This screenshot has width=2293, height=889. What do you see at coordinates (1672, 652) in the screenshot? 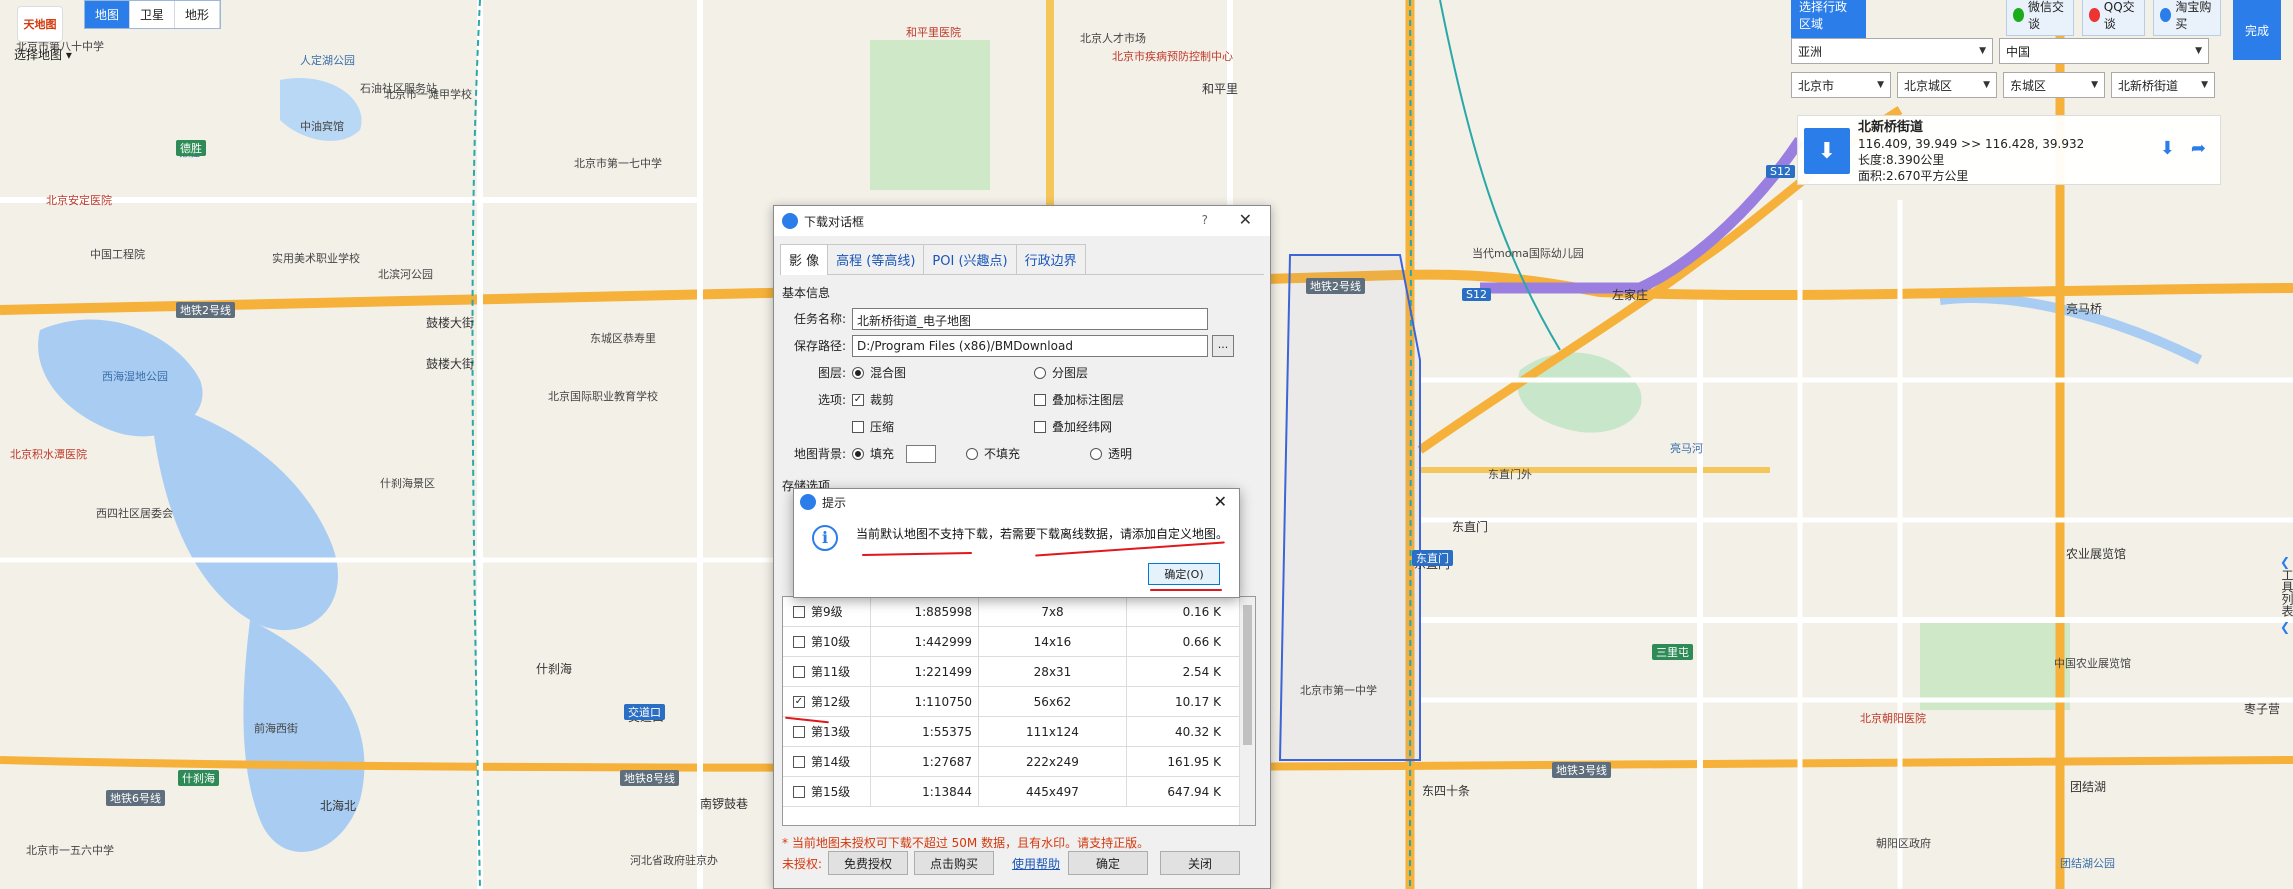
I see `road-tag: 三里屯` at bounding box center [1672, 652].